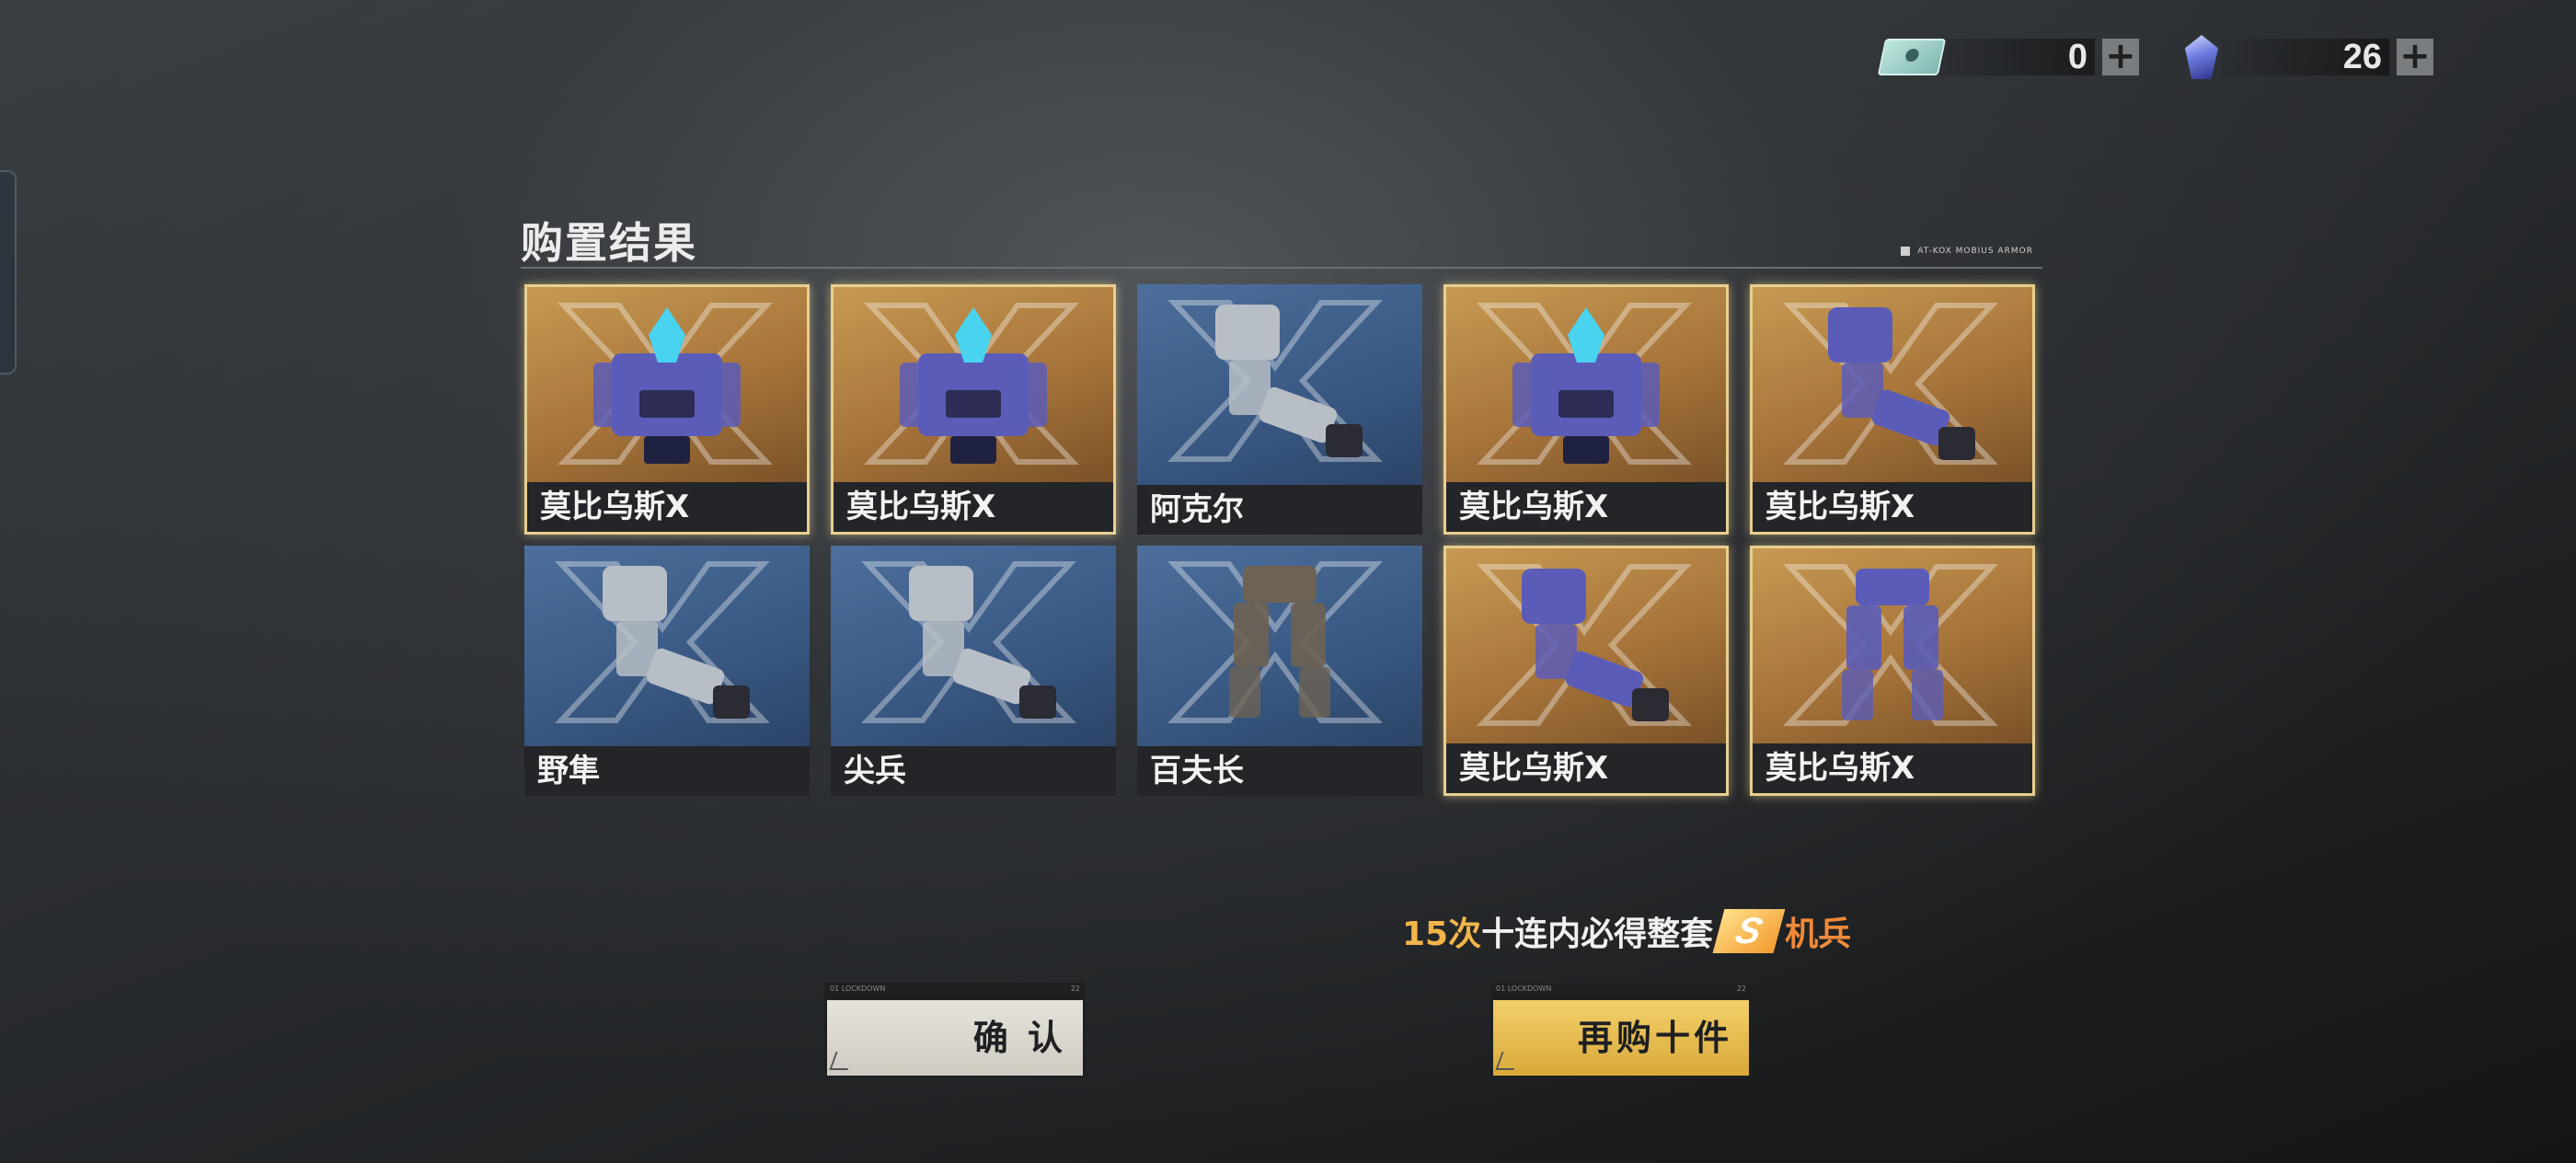 The width and height of the screenshot is (2576, 1163). What do you see at coordinates (2120, 57) in the screenshot?
I see `add-ticket-button: +` at bounding box center [2120, 57].